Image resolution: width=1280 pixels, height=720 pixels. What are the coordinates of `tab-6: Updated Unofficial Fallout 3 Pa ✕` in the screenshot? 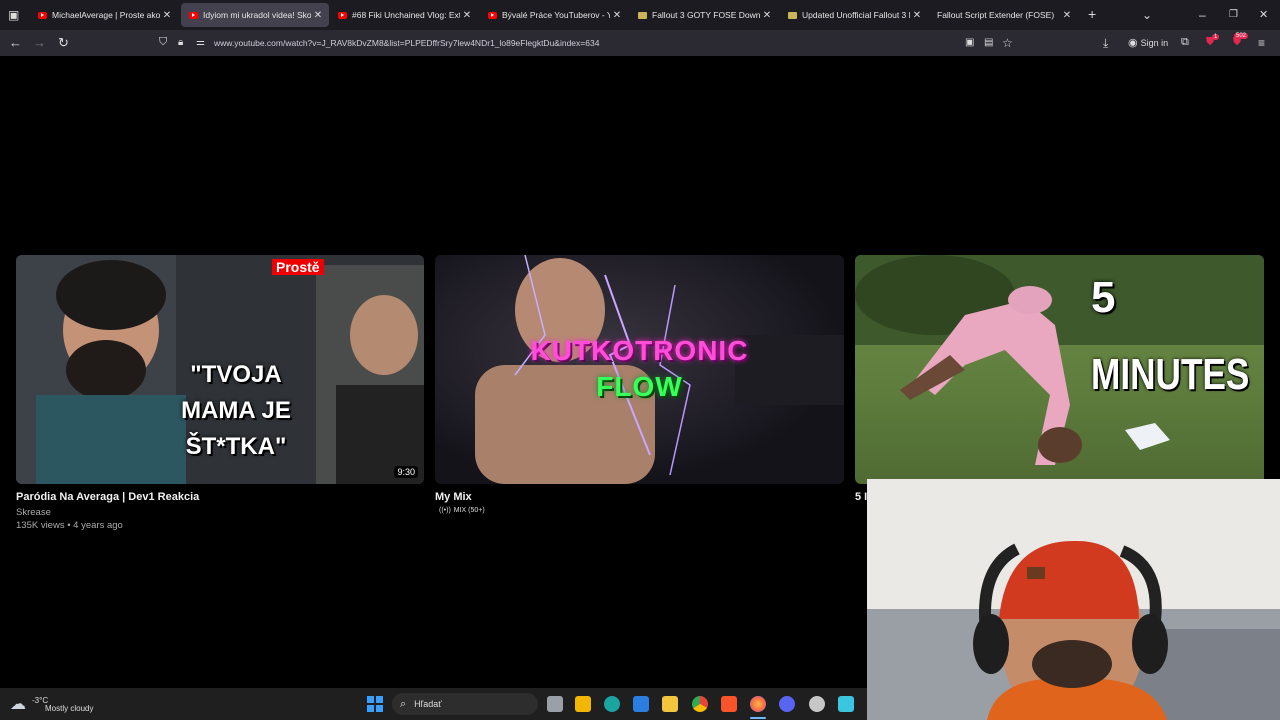 It's located at (854, 15).